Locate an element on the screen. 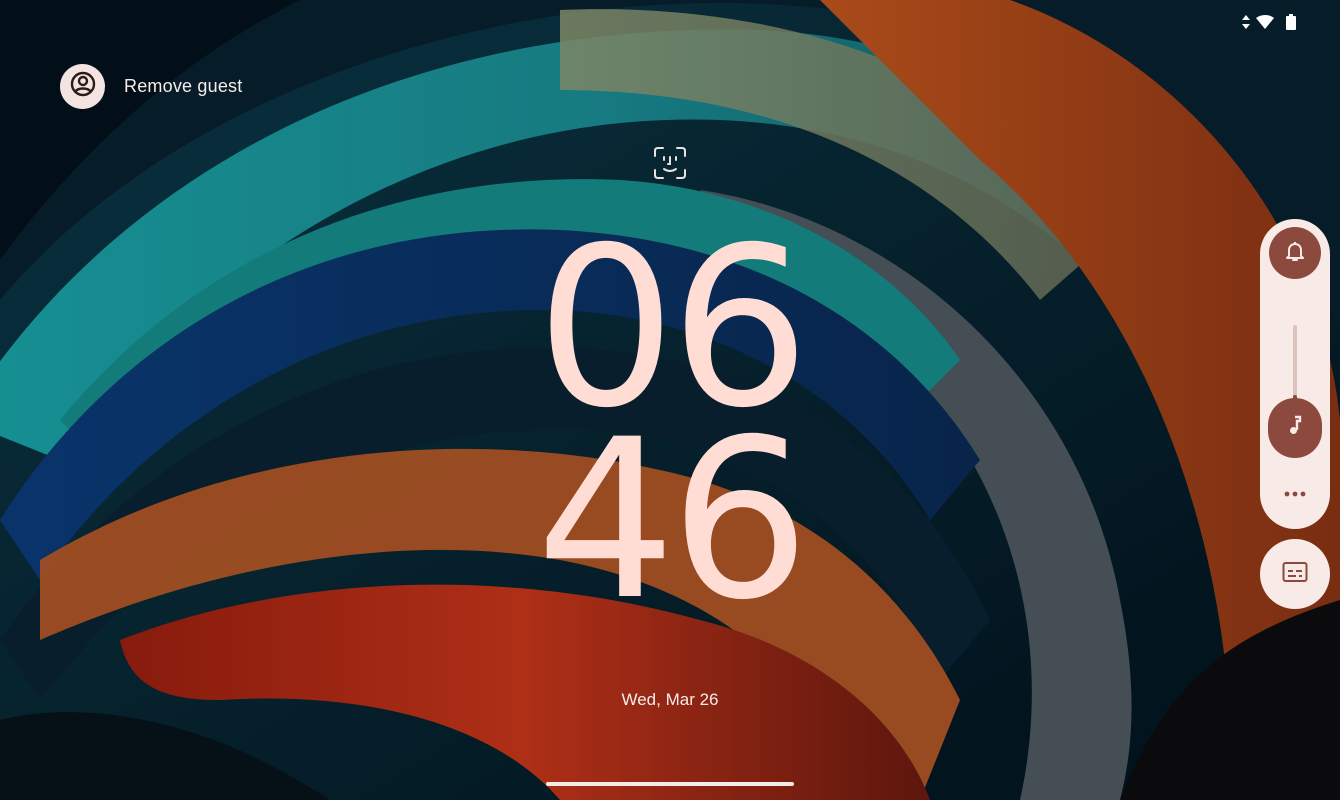  guest-avatar is located at coordinates (82, 86).